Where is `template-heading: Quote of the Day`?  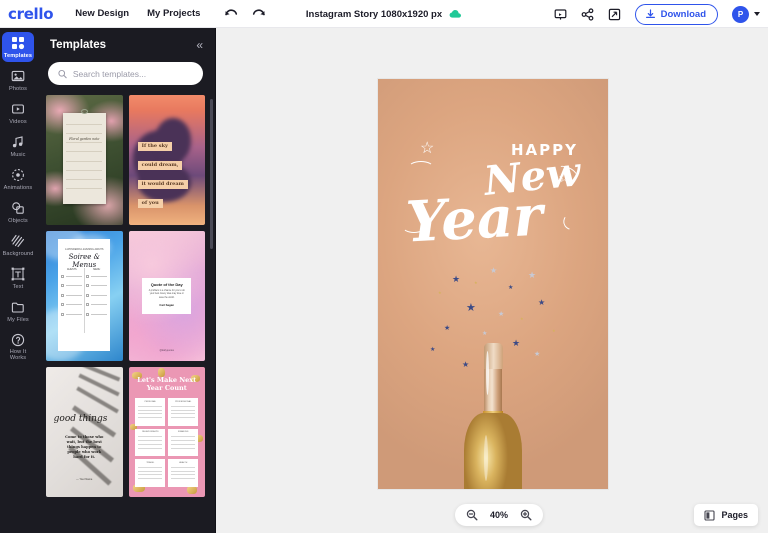 template-heading: Quote of the Day is located at coordinates (166, 284).